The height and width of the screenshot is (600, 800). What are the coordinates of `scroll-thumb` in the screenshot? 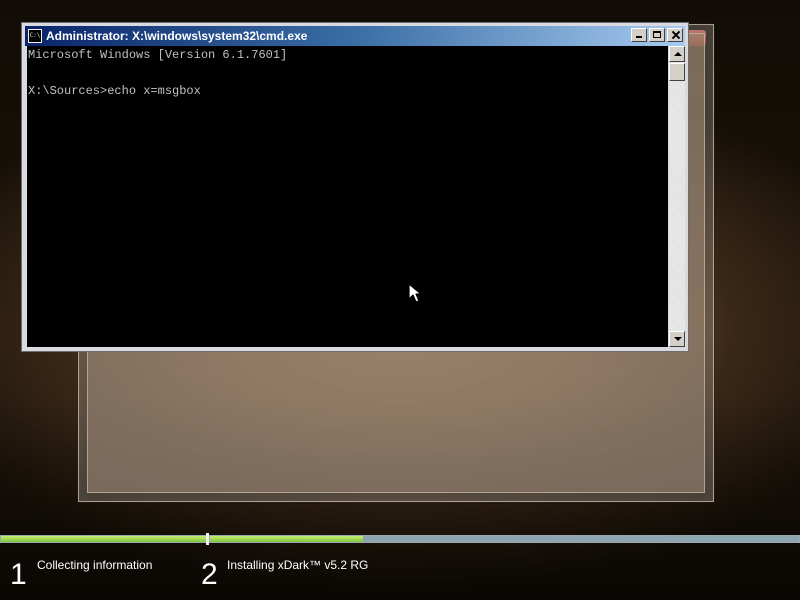 It's located at (677, 72).